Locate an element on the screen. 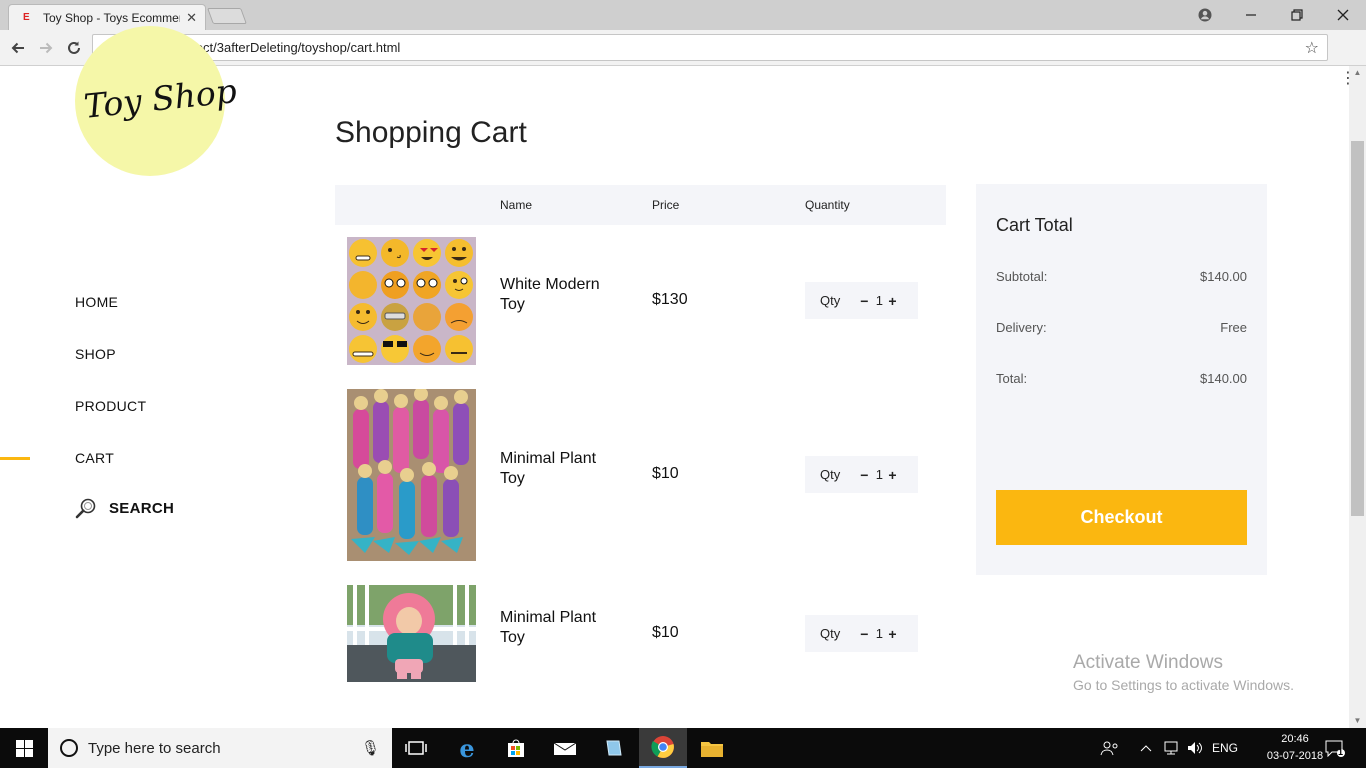  windows-start-icon is located at coordinates (24, 748).